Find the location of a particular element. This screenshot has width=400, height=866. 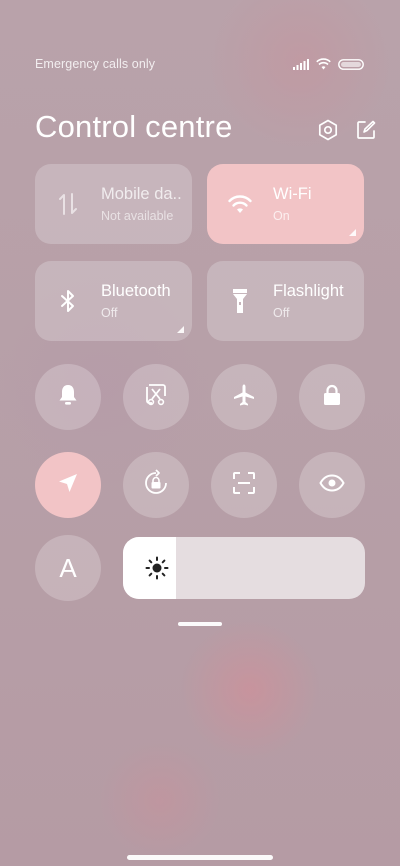

tile-label: Flashlight is located at coordinates (308, 291).